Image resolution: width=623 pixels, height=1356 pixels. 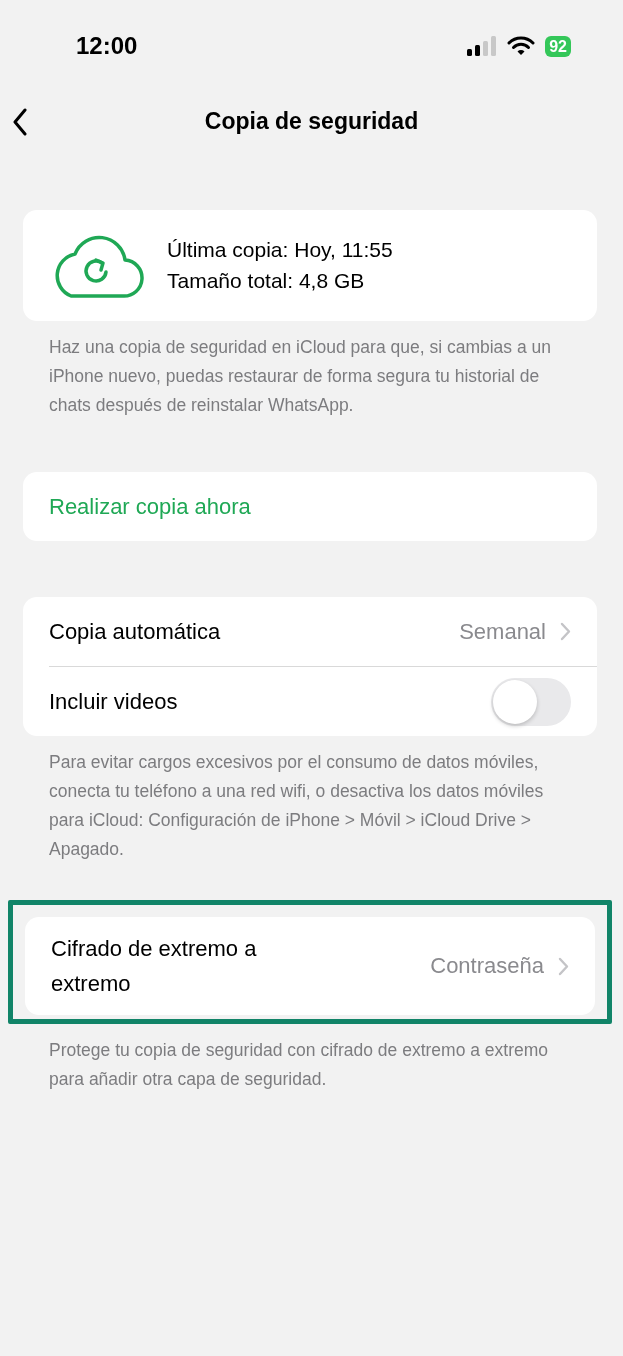 I want to click on setting-value: Semanal, so click(x=502, y=631).